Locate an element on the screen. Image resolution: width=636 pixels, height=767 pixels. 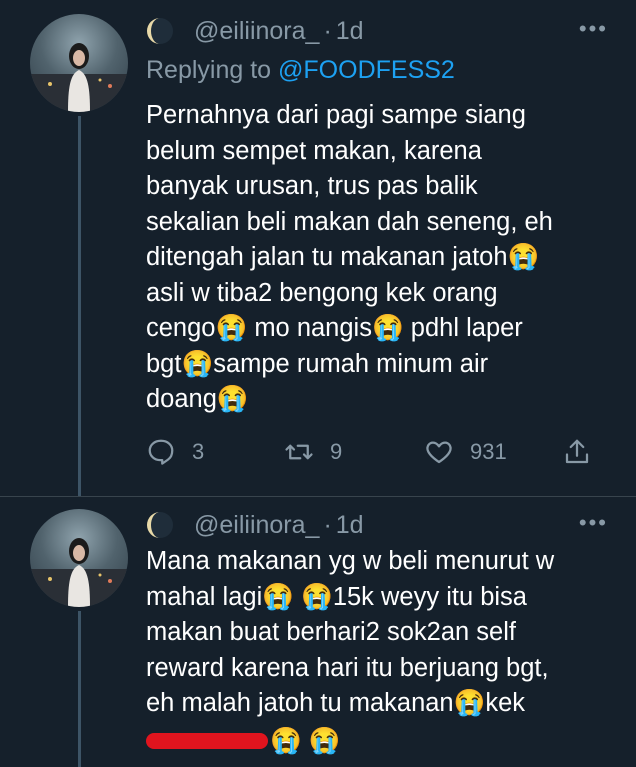
share-button is located at coordinates (585, 452).